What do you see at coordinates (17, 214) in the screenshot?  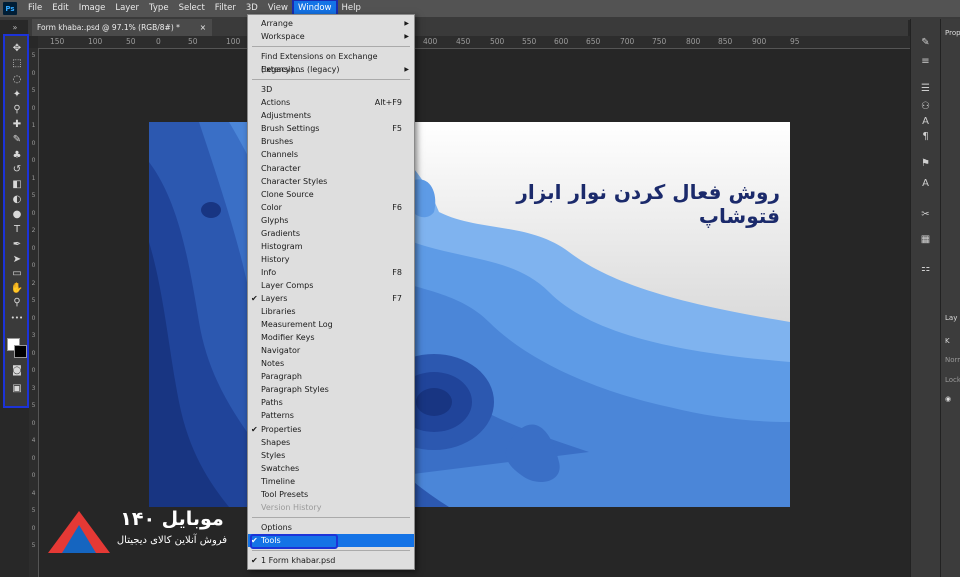 I see `blur-tool-icon: ●` at bounding box center [17, 214].